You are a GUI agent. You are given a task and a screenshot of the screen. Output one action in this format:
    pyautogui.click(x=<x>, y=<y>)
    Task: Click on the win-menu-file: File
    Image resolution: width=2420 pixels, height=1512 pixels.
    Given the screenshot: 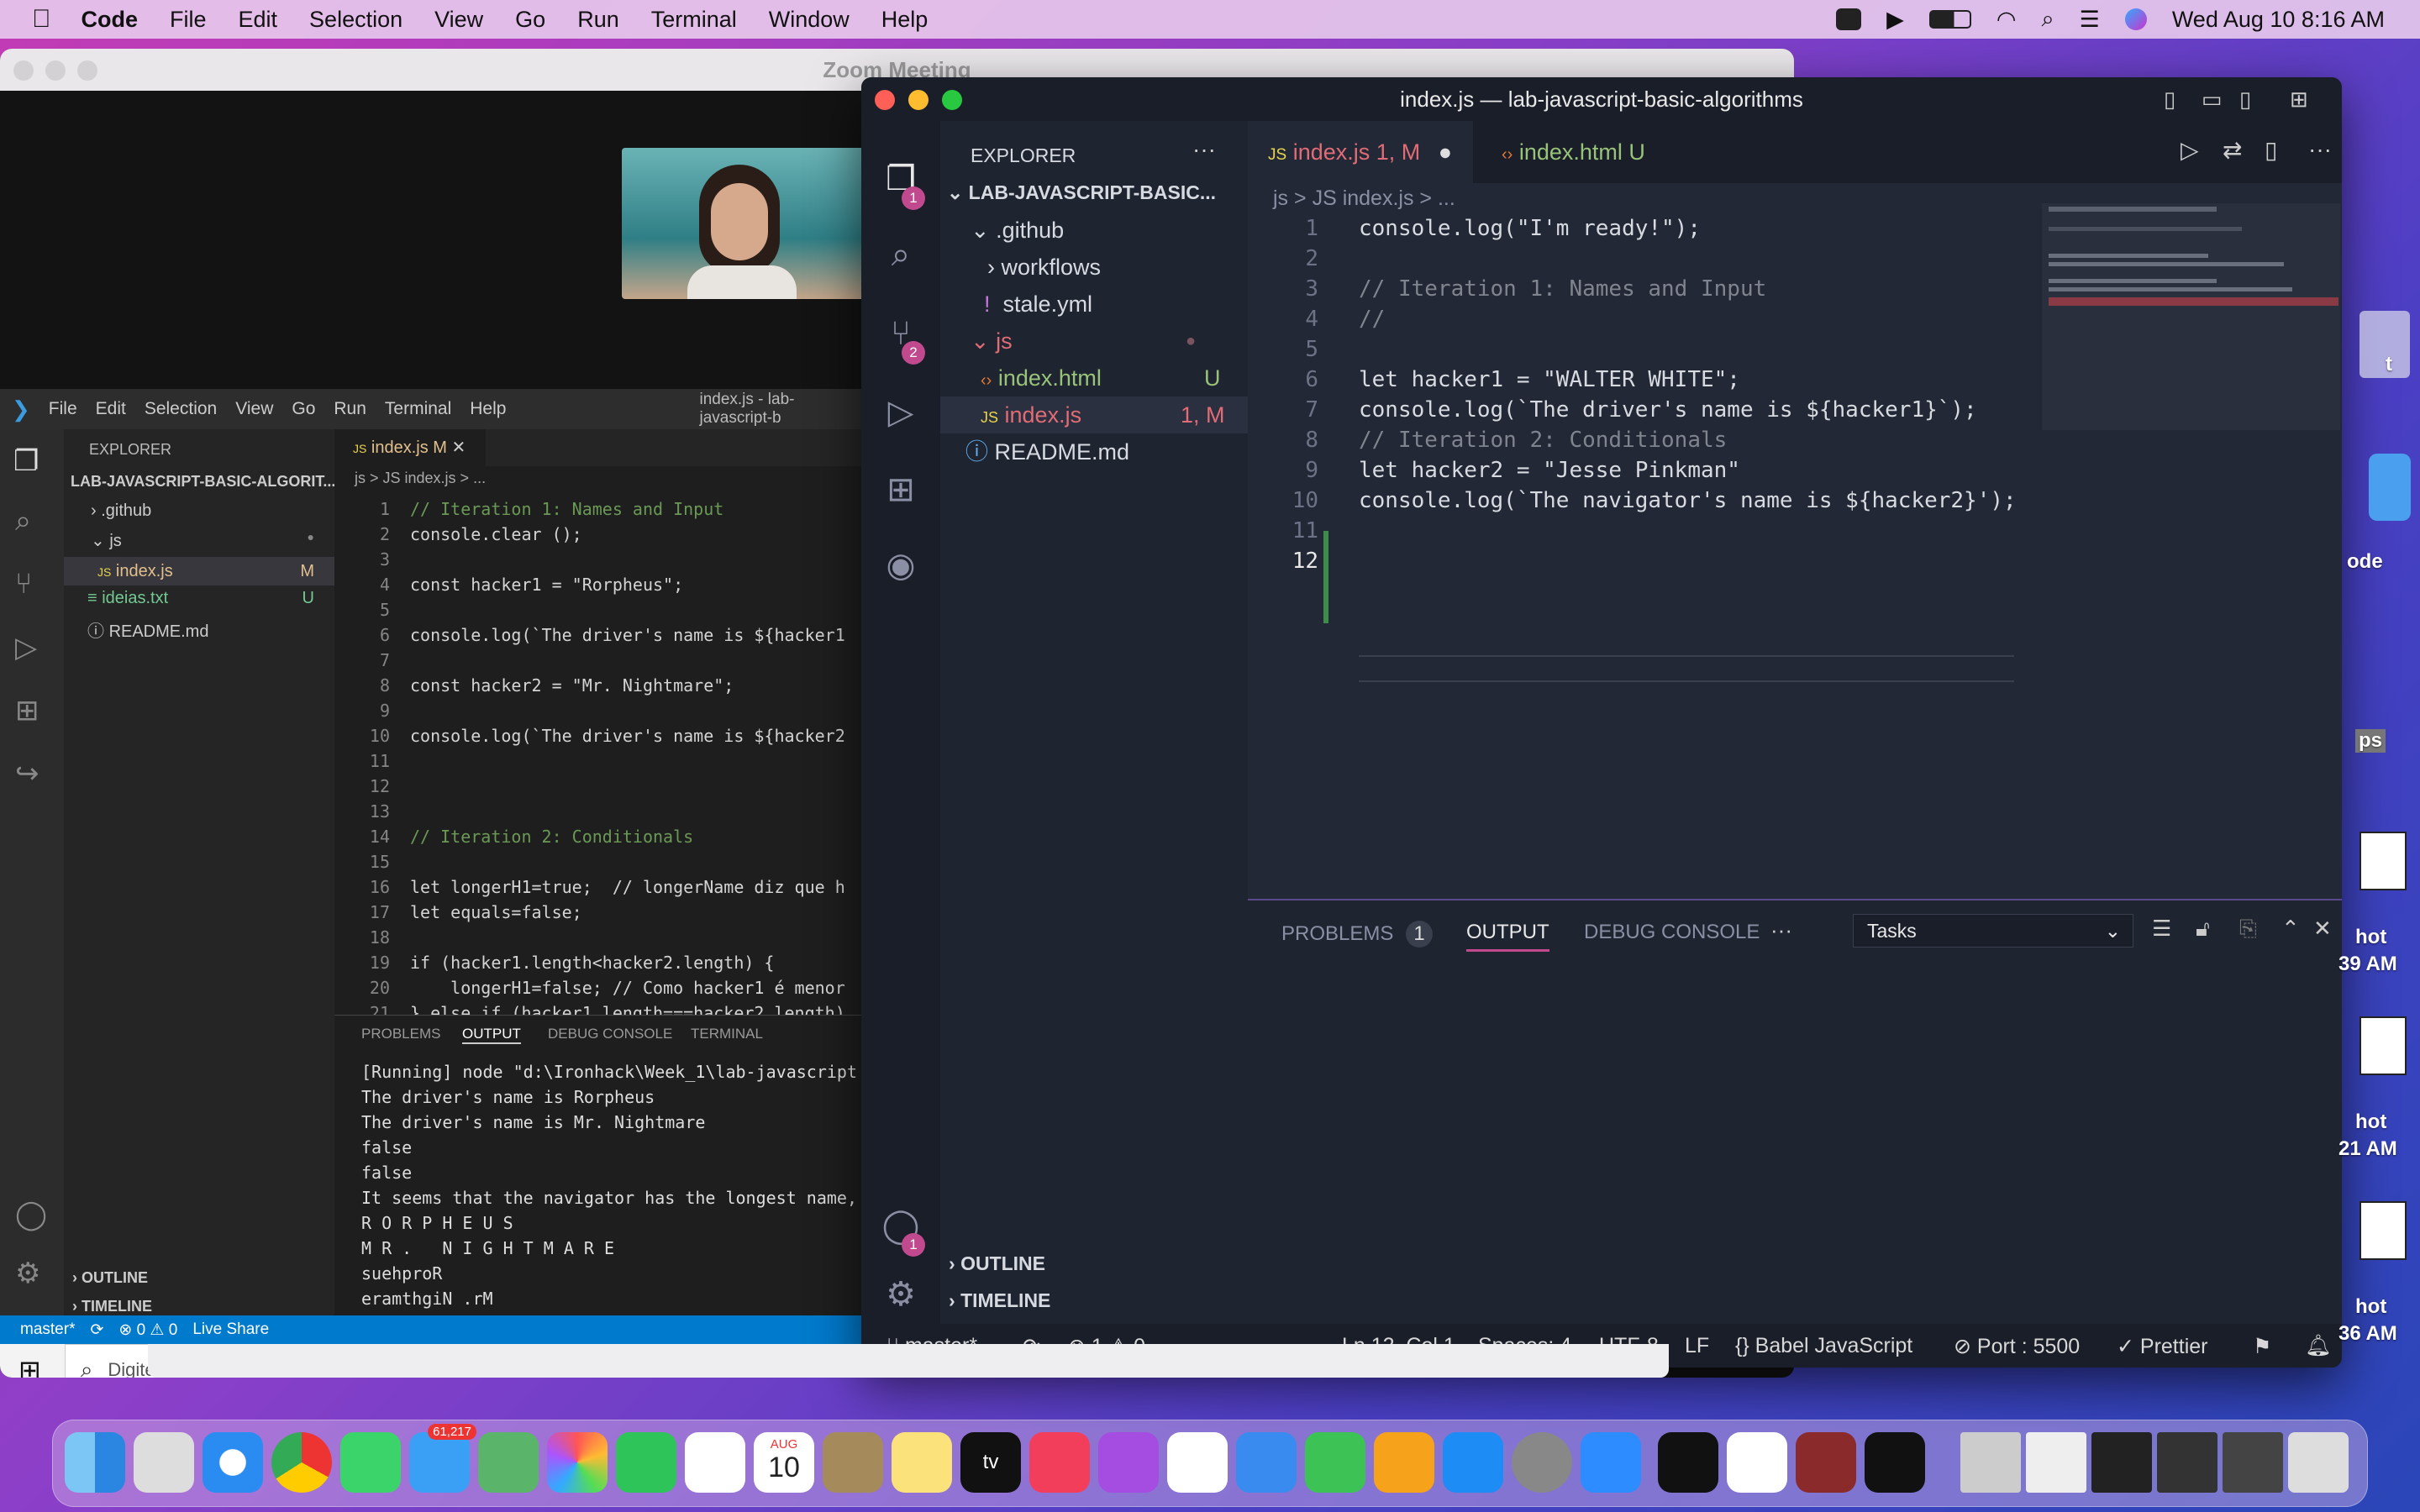 What is the action you would take?
    pyautogui.click(x=63, y=409)
    